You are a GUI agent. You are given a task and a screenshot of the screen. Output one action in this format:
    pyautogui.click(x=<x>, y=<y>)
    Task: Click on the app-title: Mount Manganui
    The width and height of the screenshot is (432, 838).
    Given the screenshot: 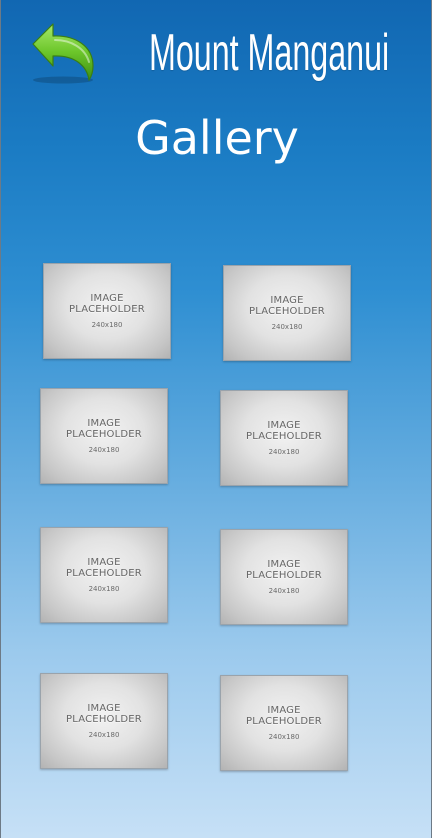 What is the action you would take?
    pyautogui.click(x=269, y=53)
    